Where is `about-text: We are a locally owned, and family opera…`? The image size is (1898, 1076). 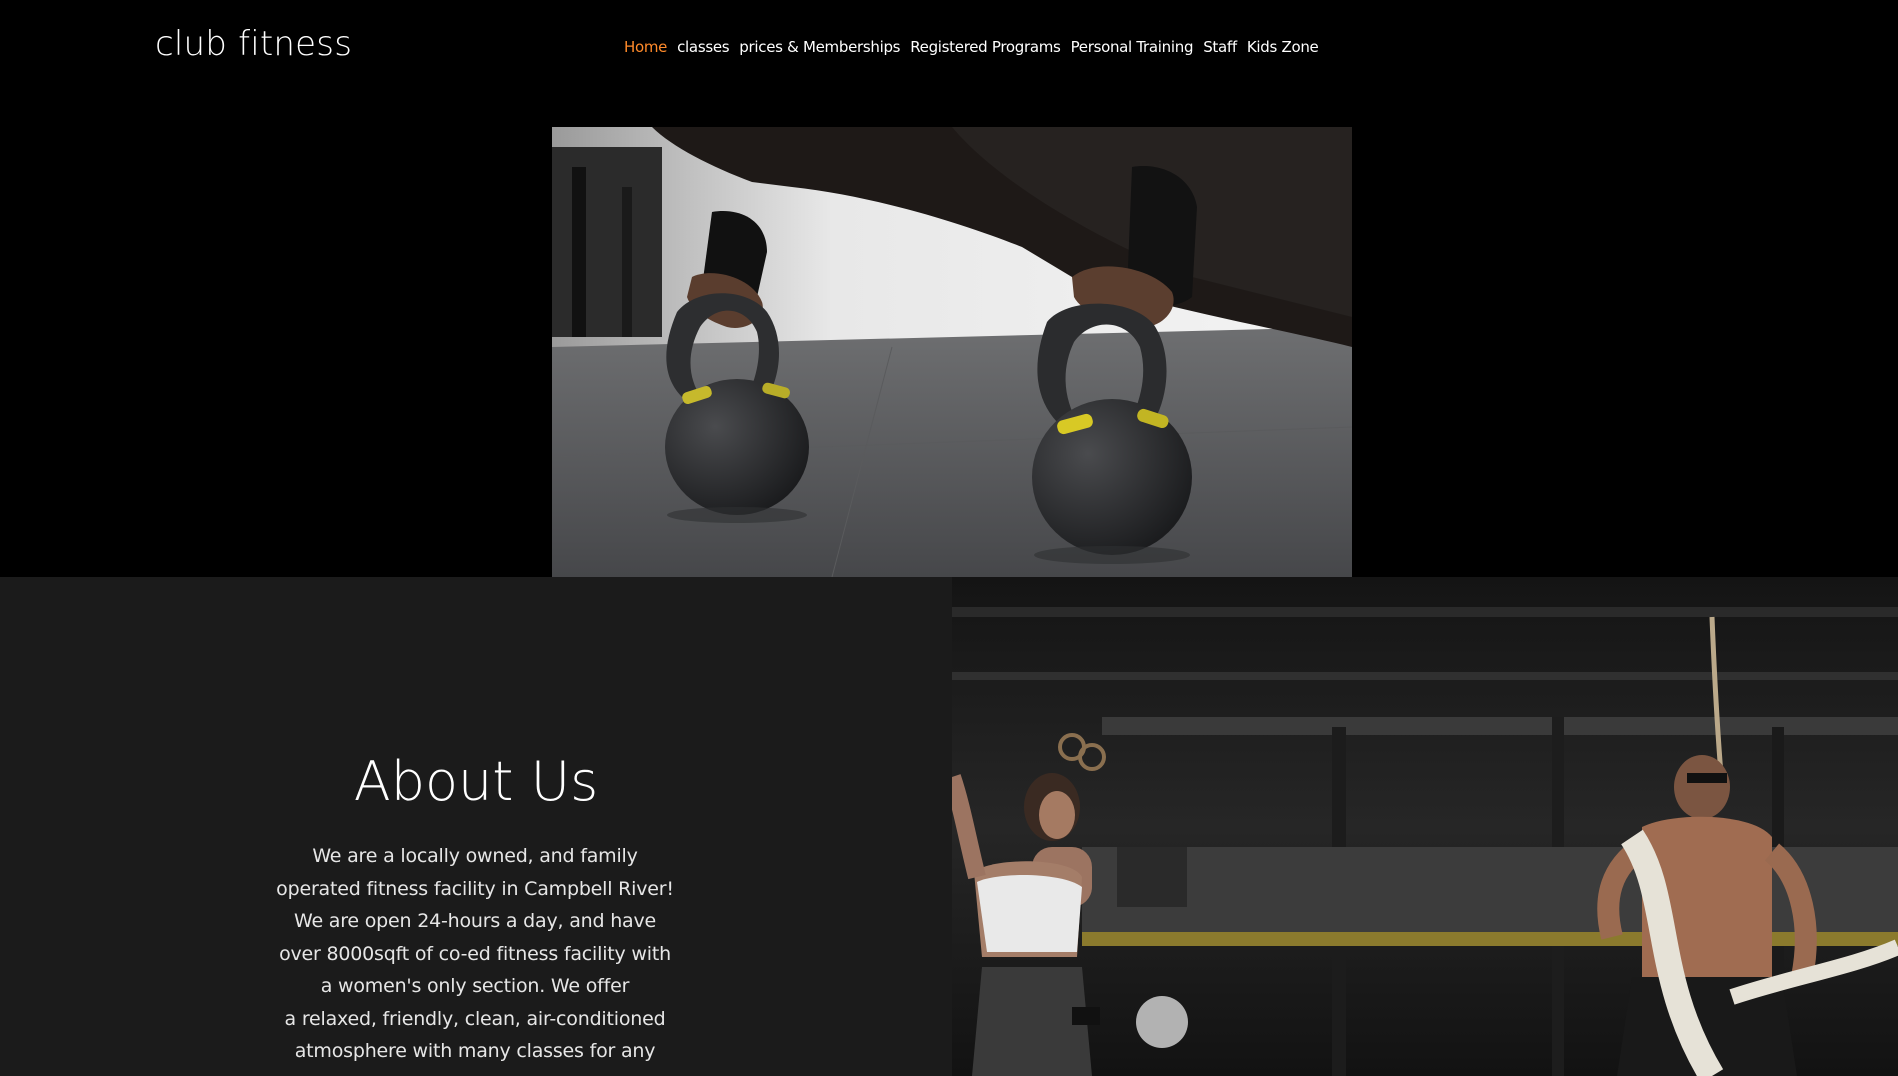 about-text: We are a locally owned, and family opera… is located at coordinates (475, 954).